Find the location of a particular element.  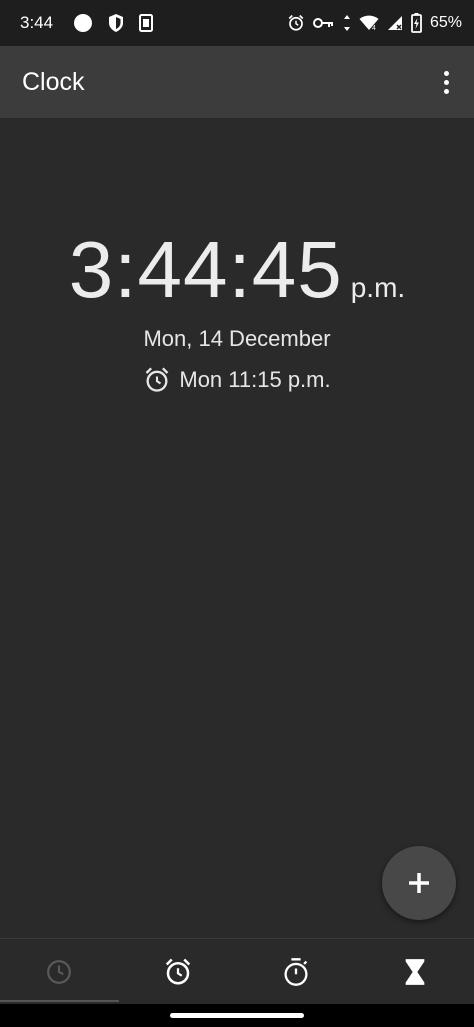

clock-icon is located at coordinates (59, 972).